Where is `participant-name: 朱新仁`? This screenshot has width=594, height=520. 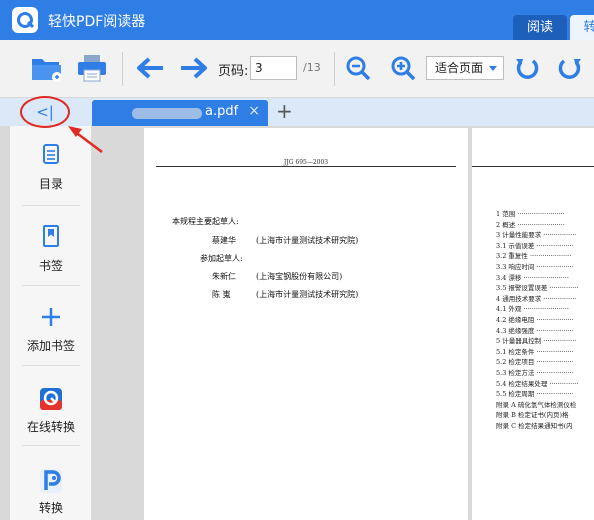 participant-name: 朱新仁 is located at coordinates (224, 276).